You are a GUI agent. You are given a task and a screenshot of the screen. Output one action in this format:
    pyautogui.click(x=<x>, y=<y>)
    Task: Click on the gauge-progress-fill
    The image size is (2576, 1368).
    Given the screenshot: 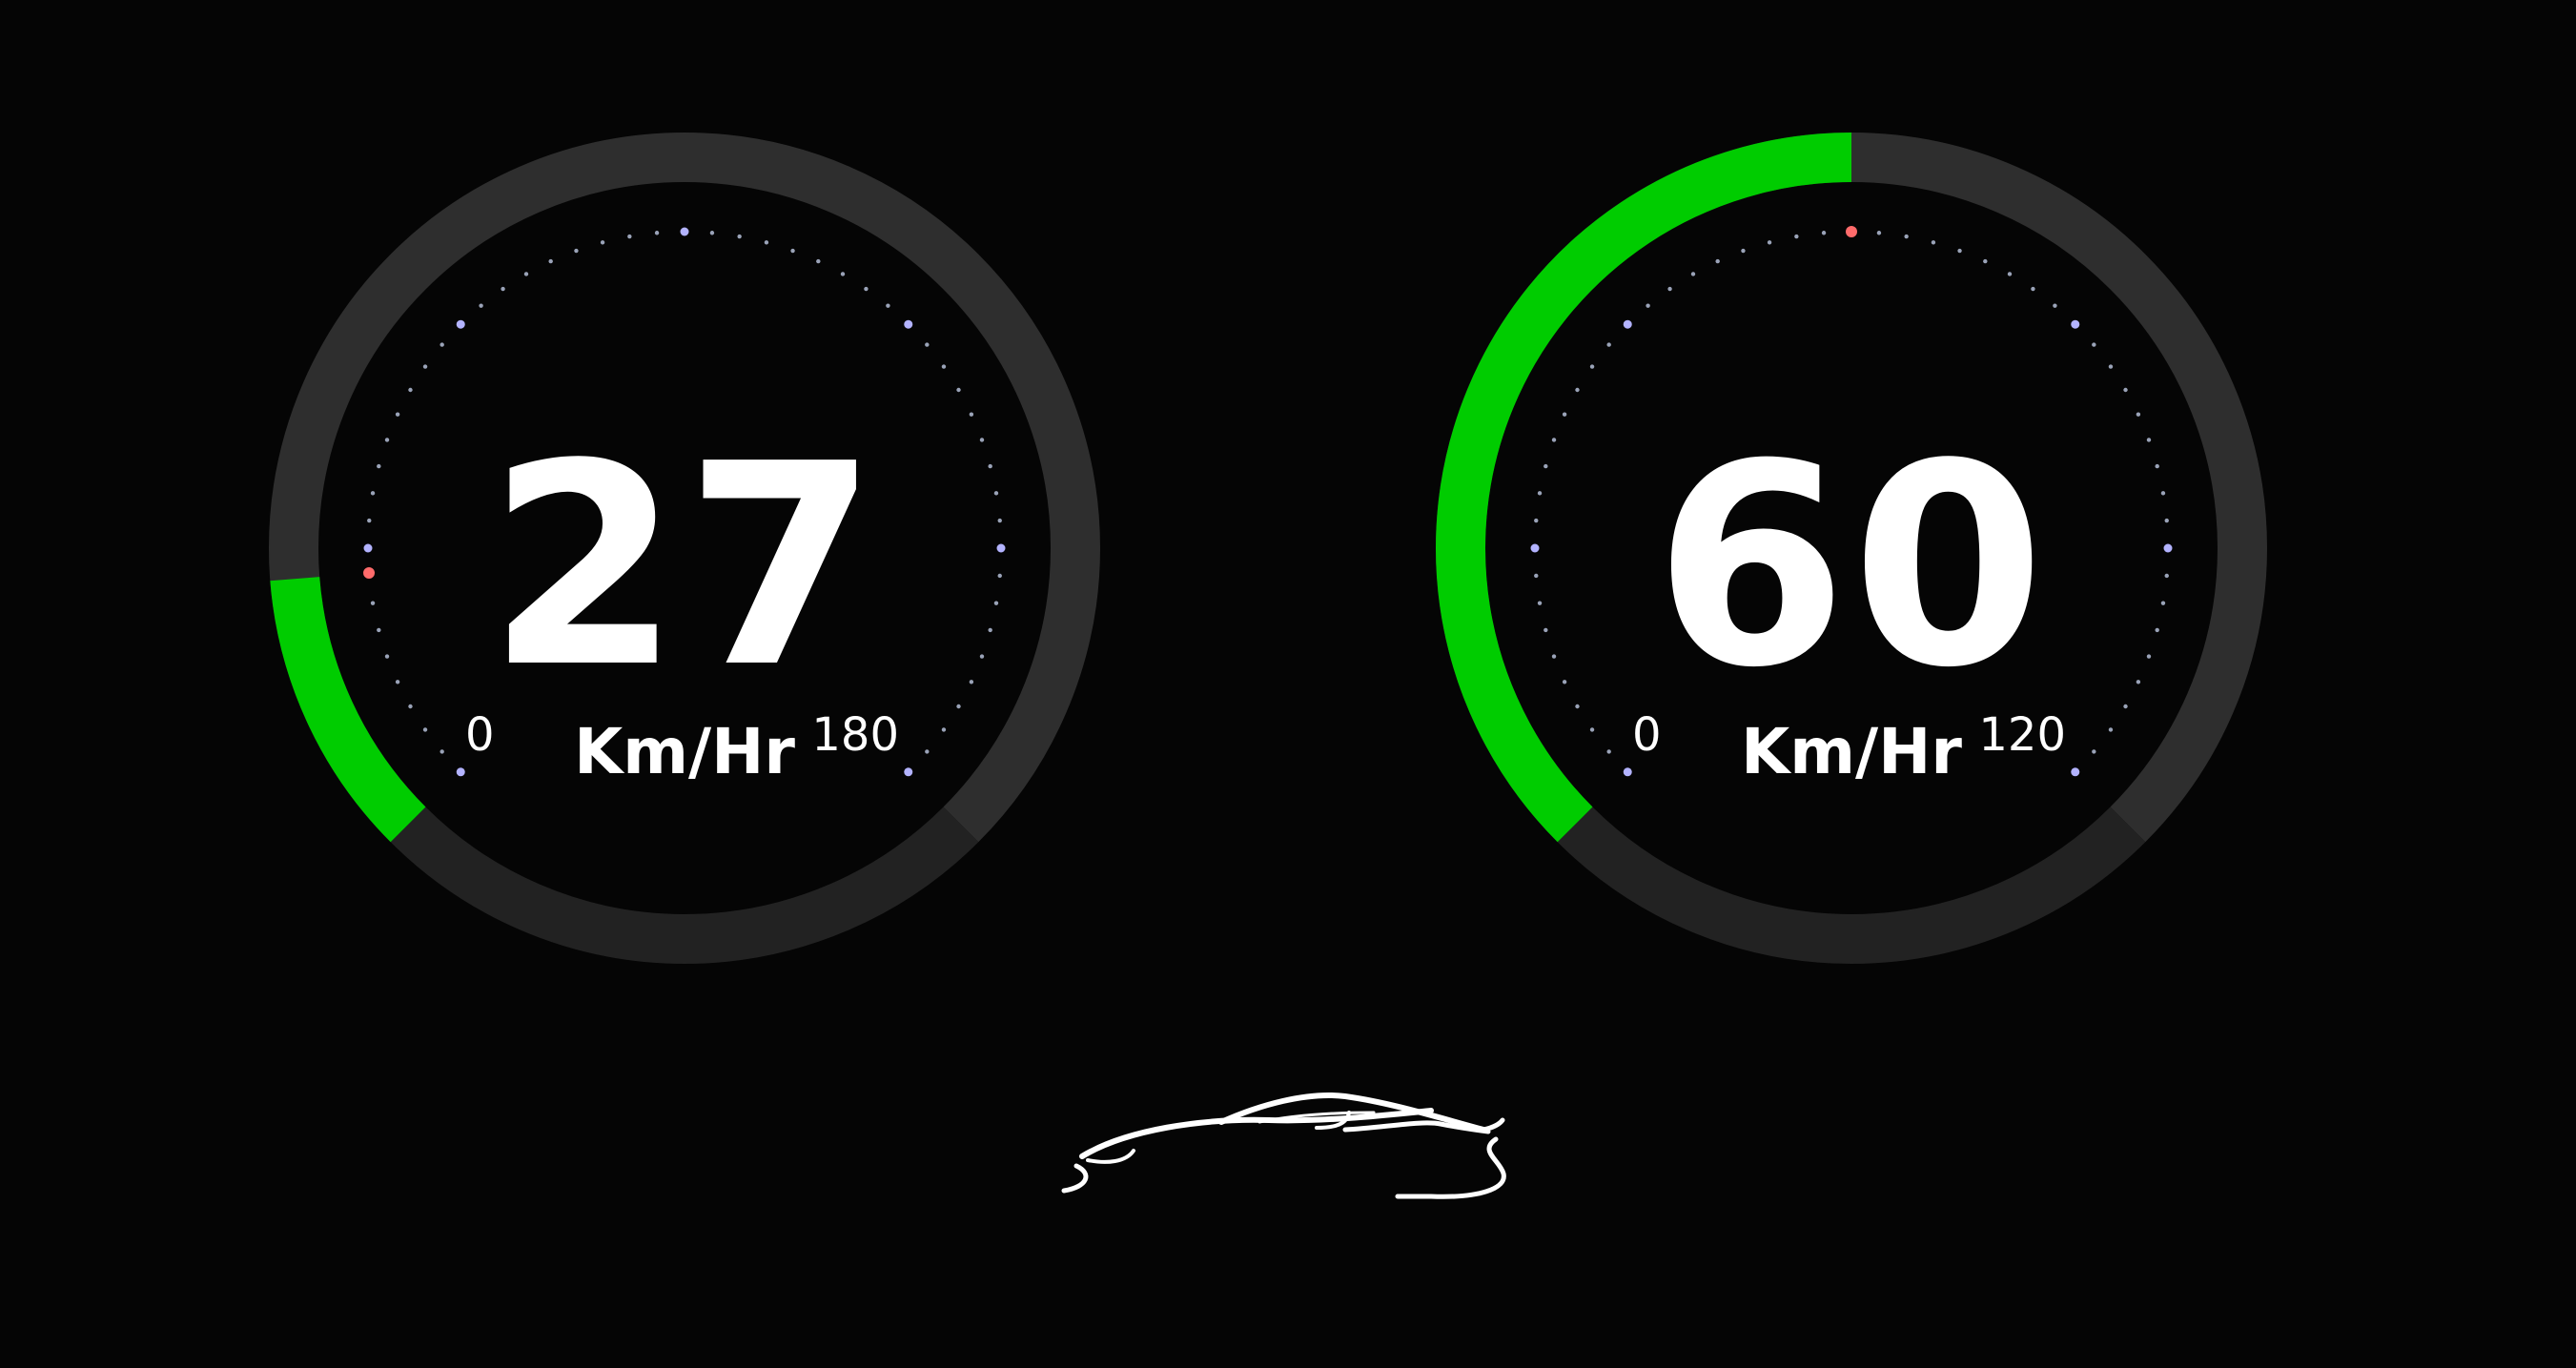 What is the action you would take?
    pyautogui.click(x=348, y=709)
    